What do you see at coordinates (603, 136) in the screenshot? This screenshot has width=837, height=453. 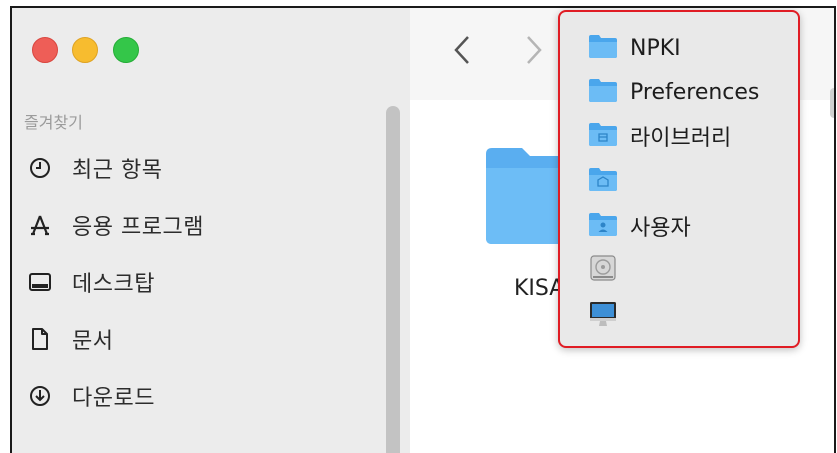 I see `library-folder-icon` at bounding box center [603, 136].